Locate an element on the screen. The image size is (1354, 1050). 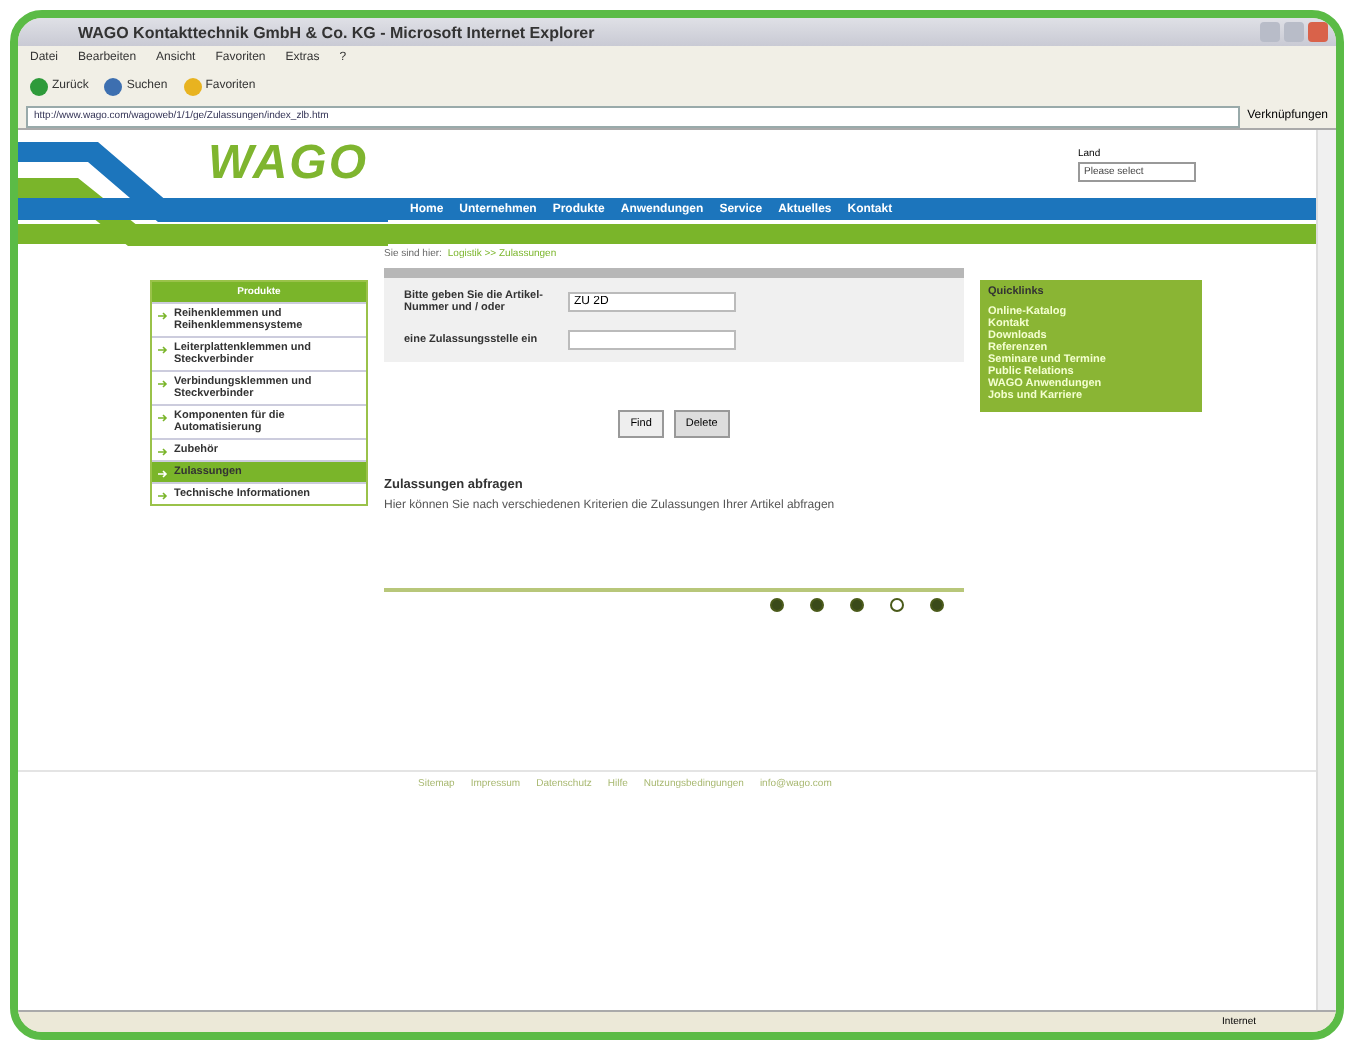
input-field is located at coordinates (652, 340).